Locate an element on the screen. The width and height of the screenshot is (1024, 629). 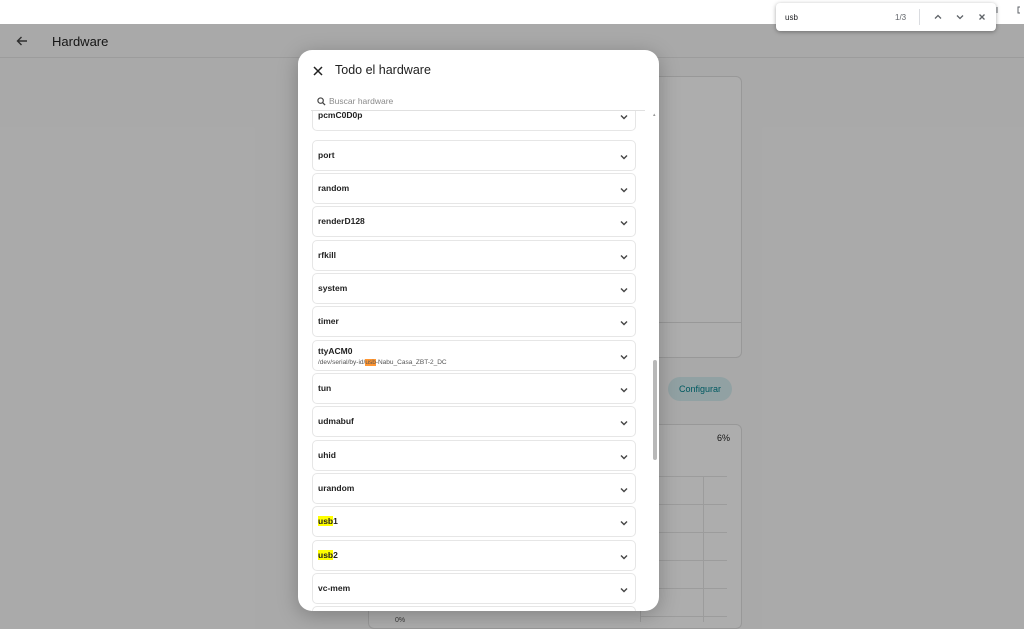
list-item-usb1: usb1 is located at coordinates (474, 521).